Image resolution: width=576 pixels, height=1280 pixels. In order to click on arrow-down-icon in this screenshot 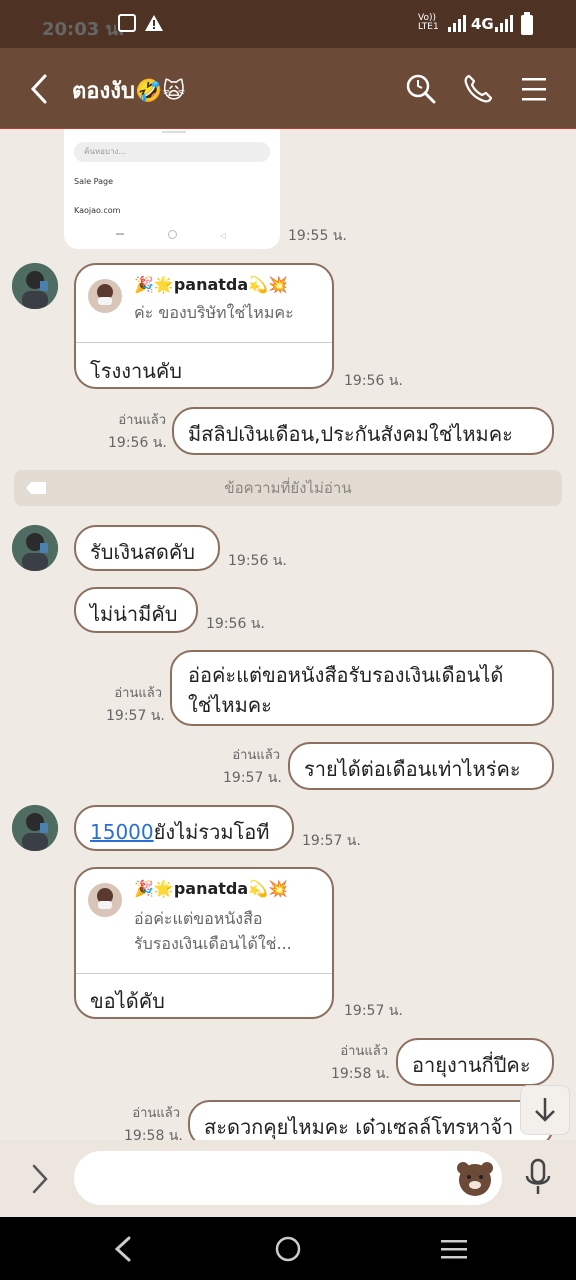, I will do `click(545, 1110)`.